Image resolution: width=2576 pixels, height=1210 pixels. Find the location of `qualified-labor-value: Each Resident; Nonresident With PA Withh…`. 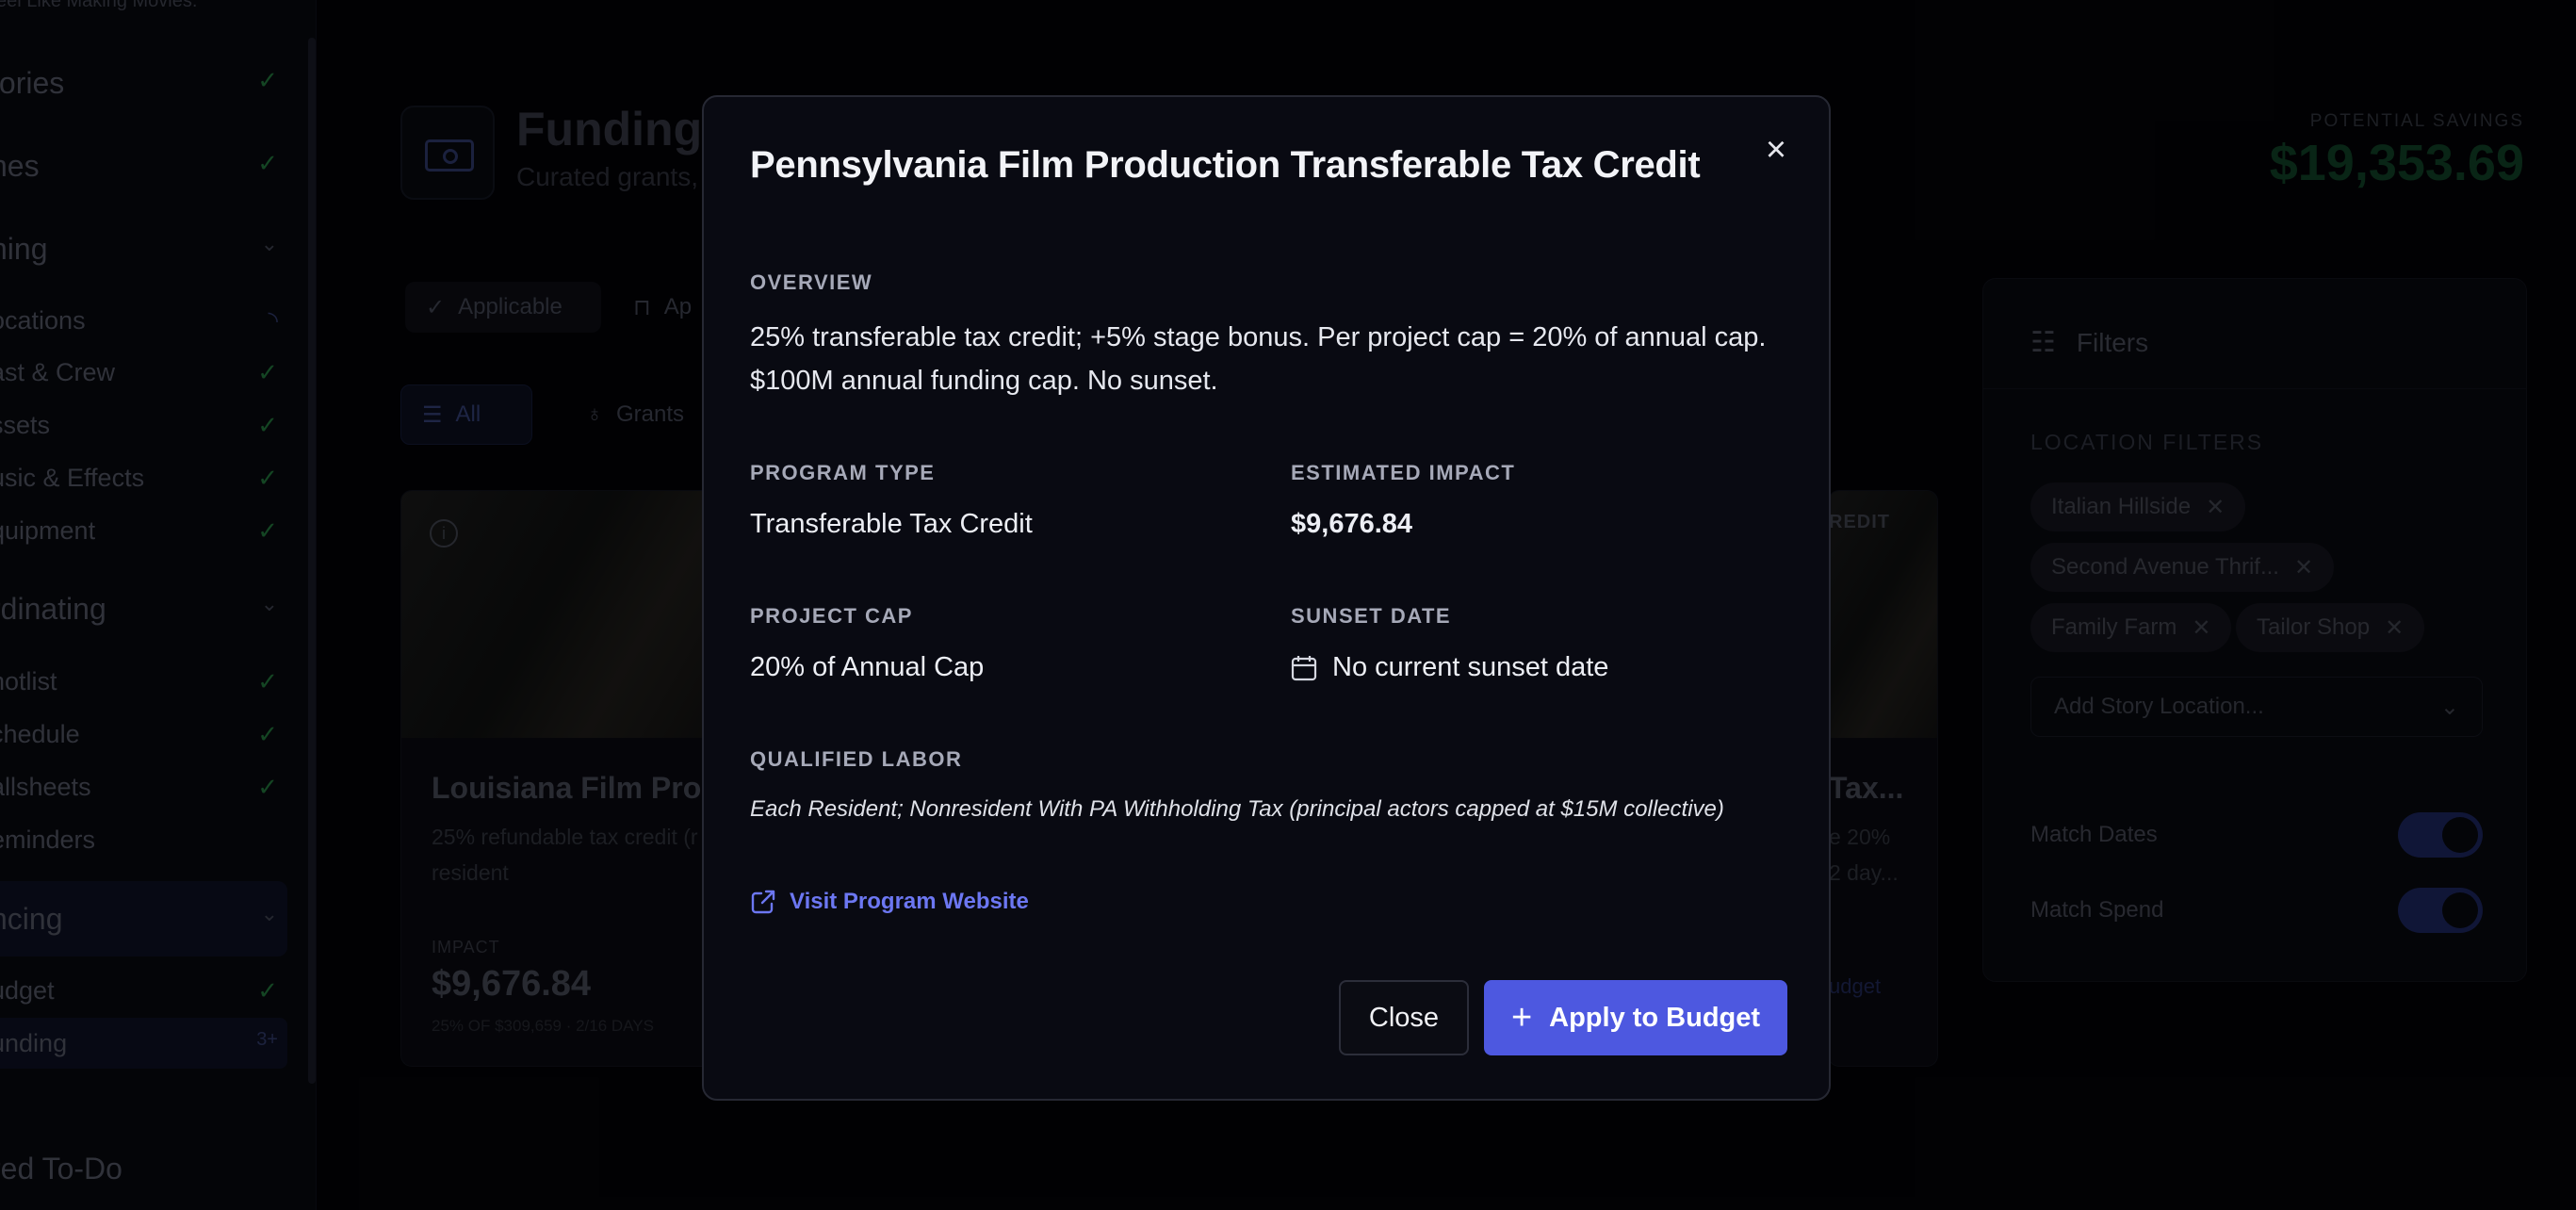

qualified-labor-value: Each Resident; Nonresident With PA Withh… is located at coordinates (1237, 809).